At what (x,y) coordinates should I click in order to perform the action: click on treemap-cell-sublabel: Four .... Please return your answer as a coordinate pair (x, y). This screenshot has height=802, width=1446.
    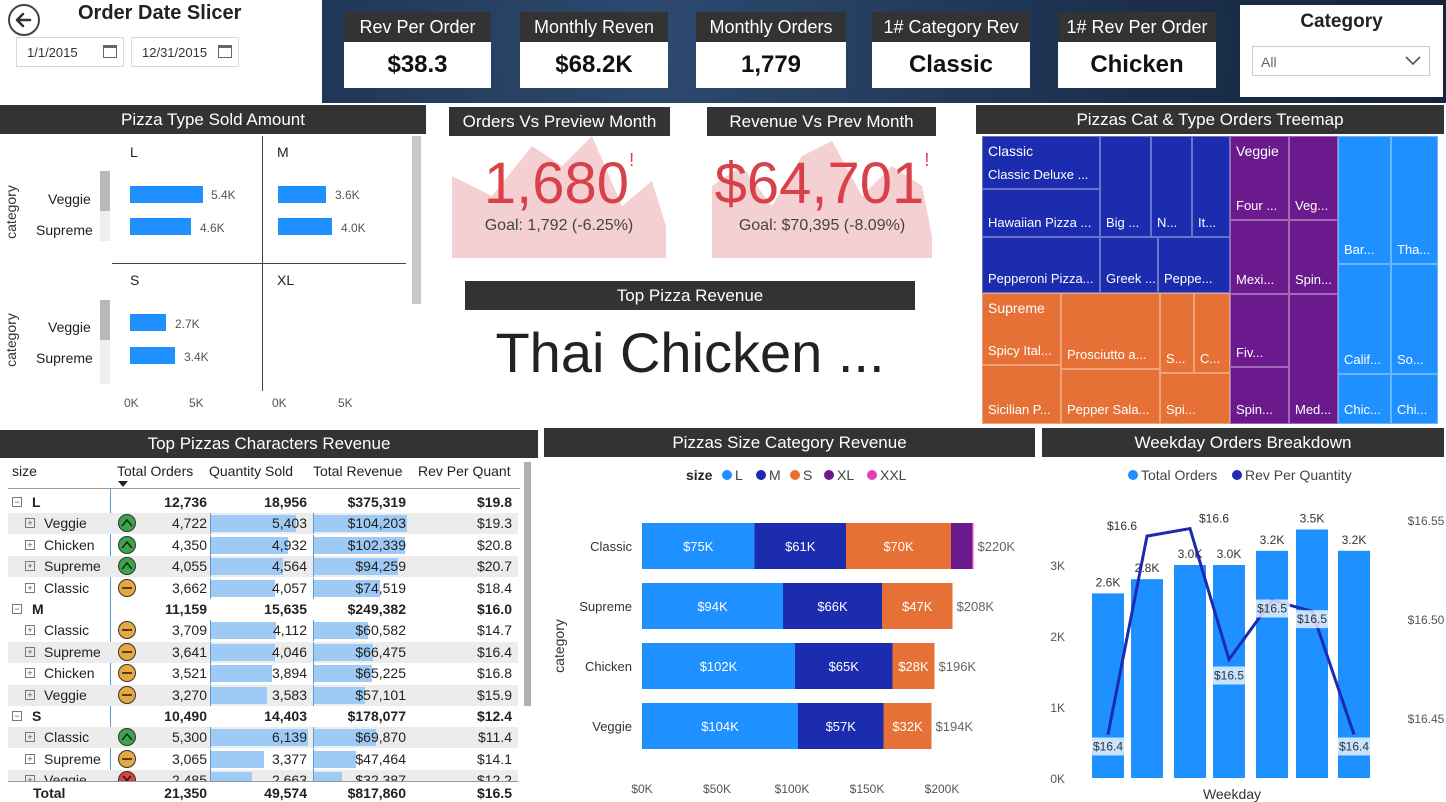
    Looking at the image, I should click on (1257, 205).